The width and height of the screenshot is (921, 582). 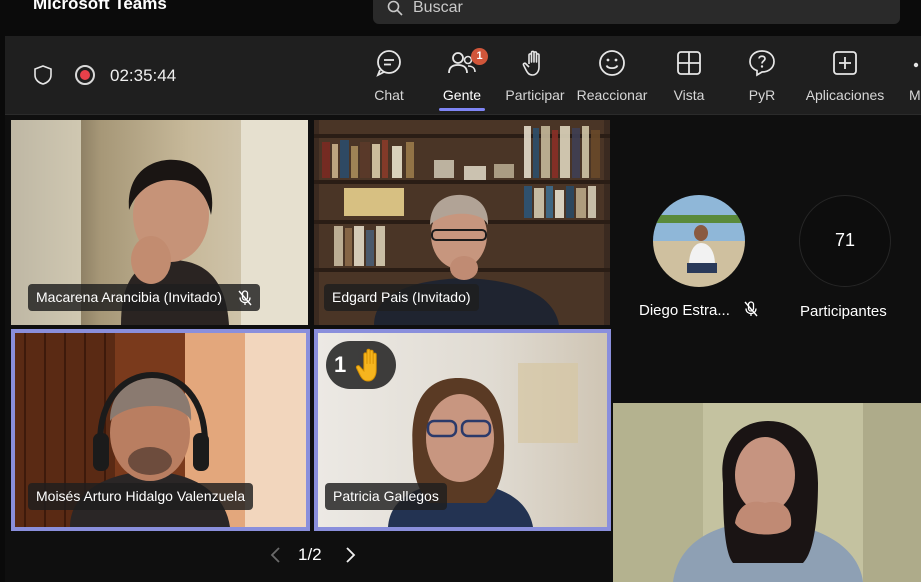 What do you see at coordinates (143, 75) in the screenshot?
I see `meeting-timer: 02:35:44` at bounding box center [143, 75].